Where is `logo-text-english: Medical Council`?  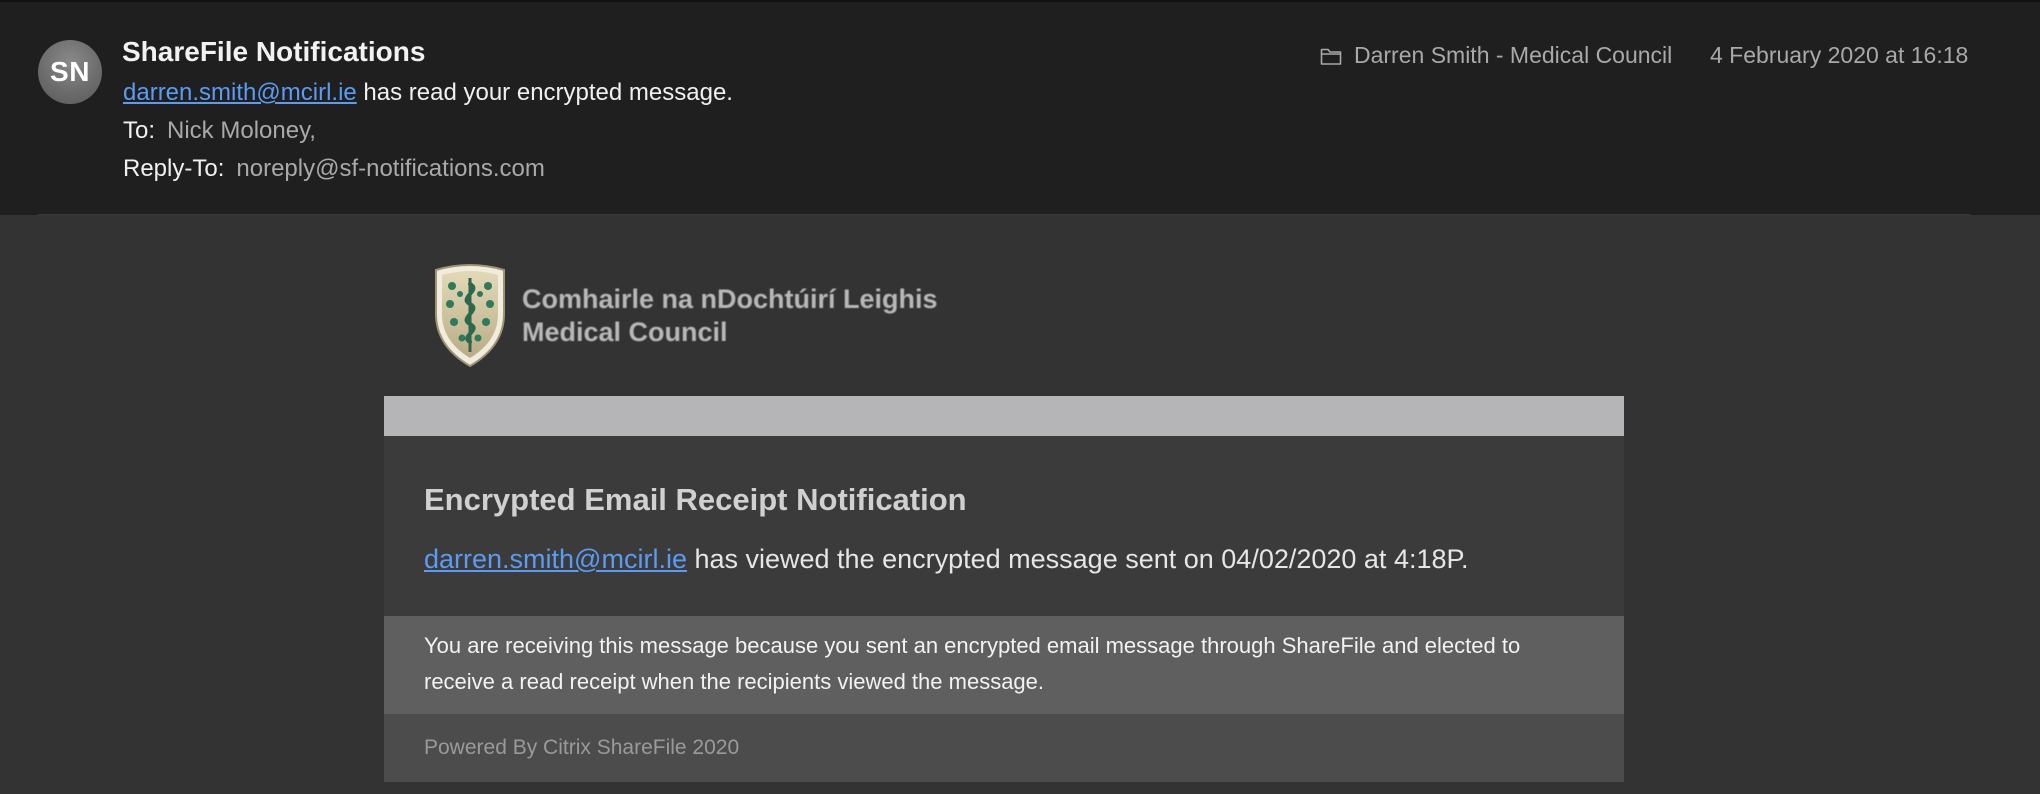 logo-text-english: Medical Council is located at coordinates (625, 332).